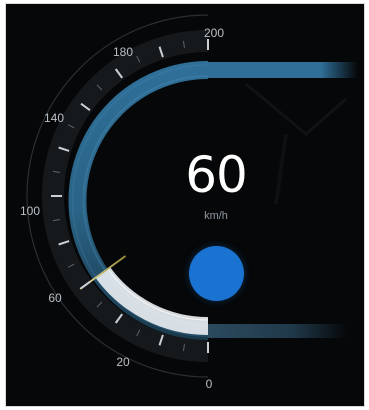 This screenshot has width=369, height=410. What do you see at coordinates (214, 33) in the screenshot?
I see `scale-label-200: 200` at bounding box center [214, 33].